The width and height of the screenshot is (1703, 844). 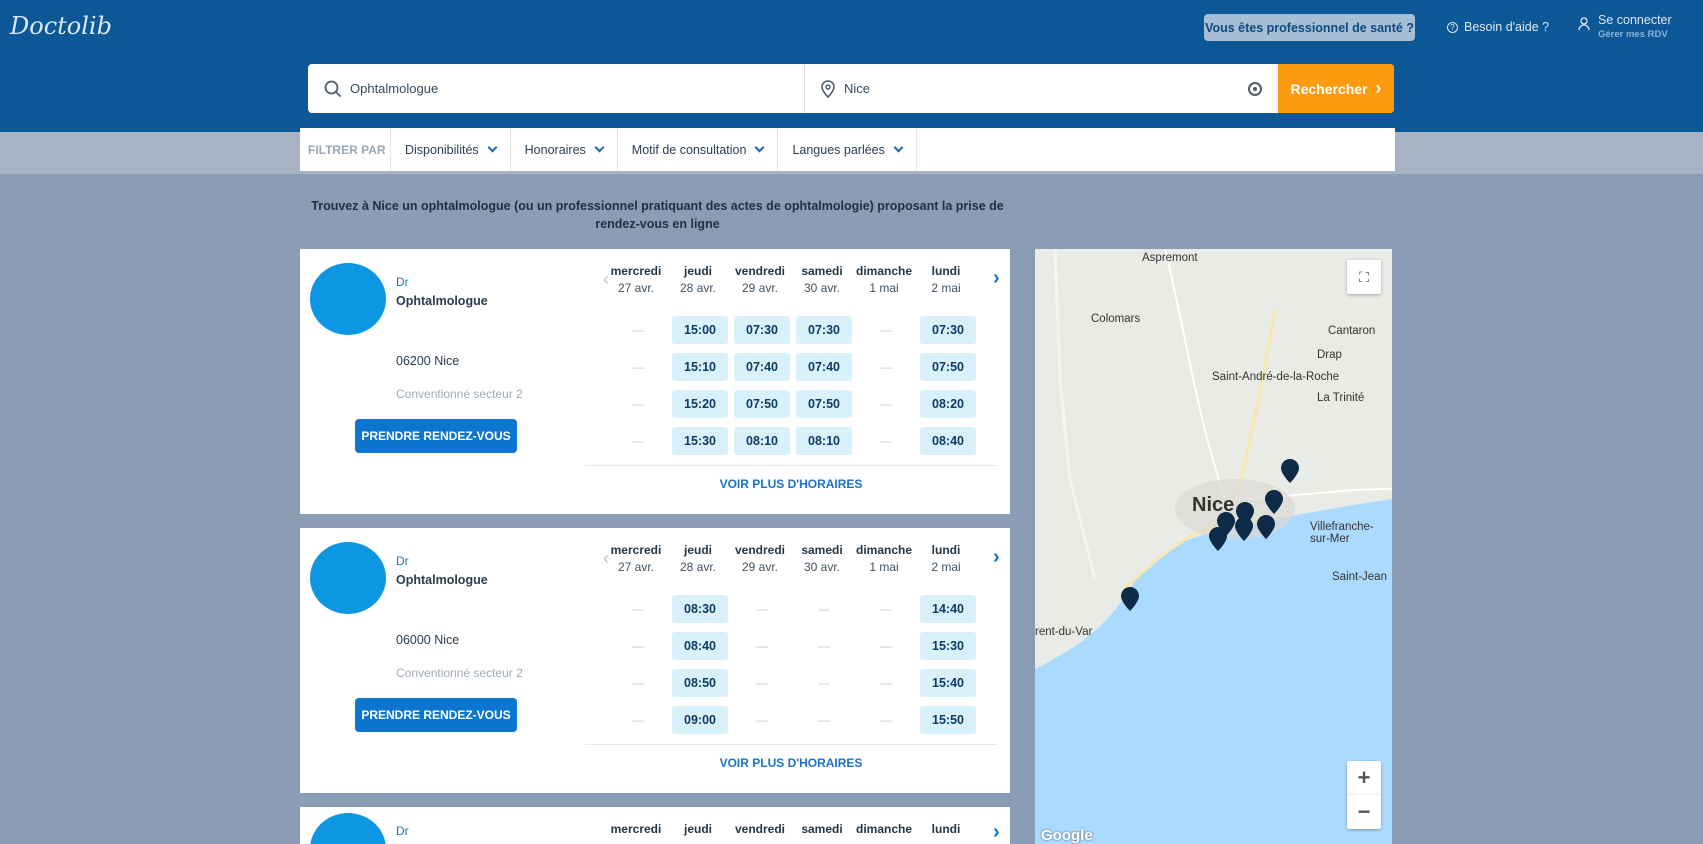 What do you see at coordinates (700, 367) in the screenshot?
I see `time-slot-button: 15:10` at bounding box center [700, 367].